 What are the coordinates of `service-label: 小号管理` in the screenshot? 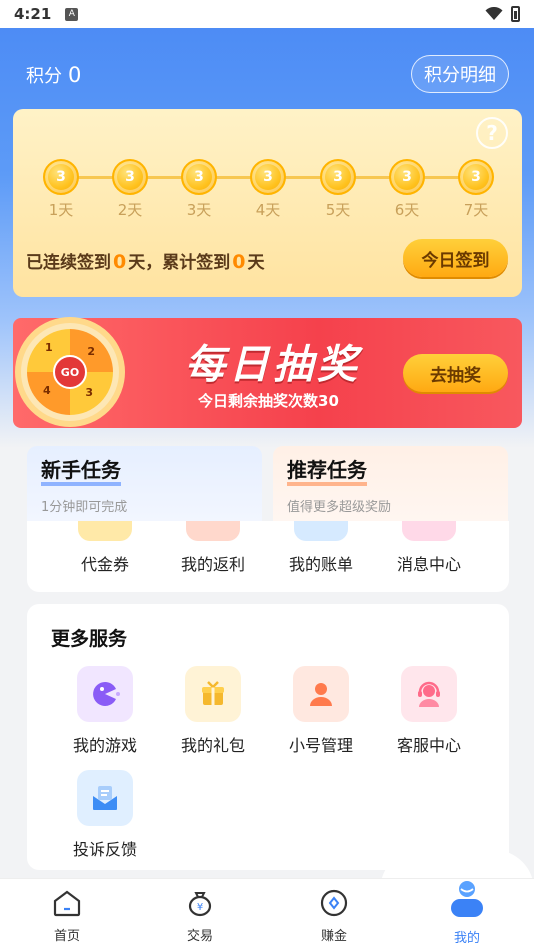 It's located at (320, 745).